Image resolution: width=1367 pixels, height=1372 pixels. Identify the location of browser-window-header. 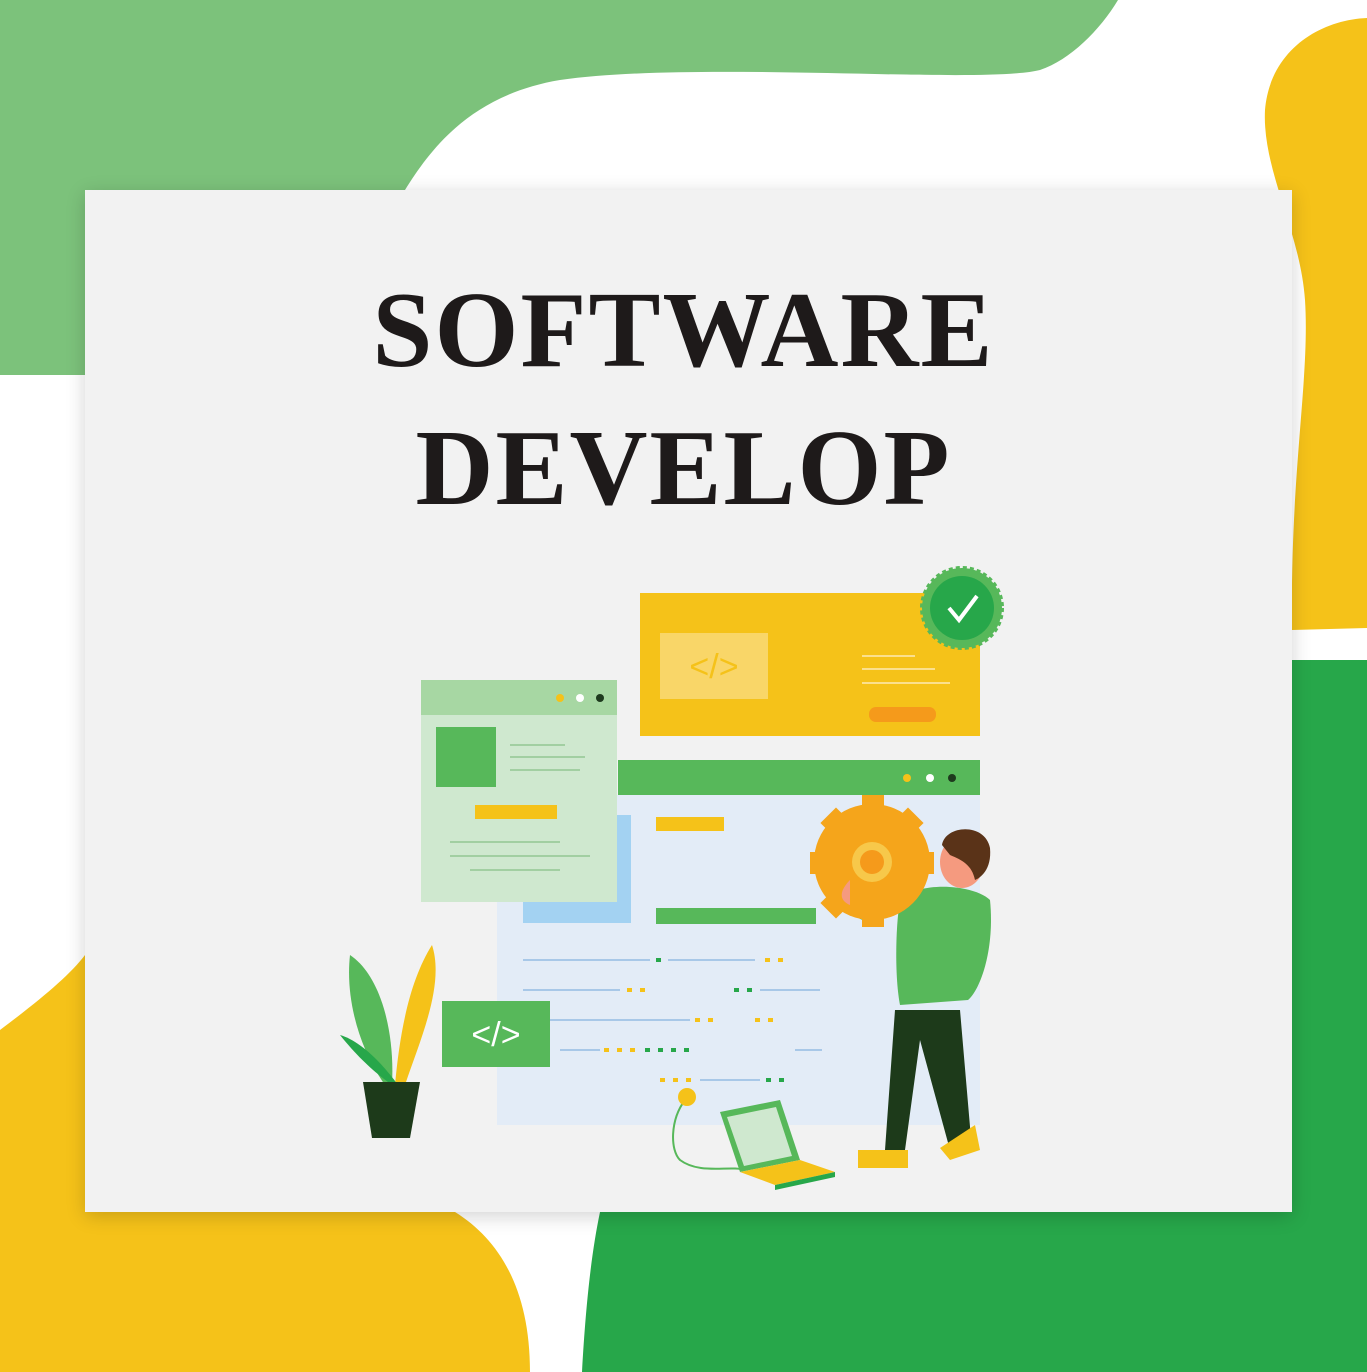
(519, 697).